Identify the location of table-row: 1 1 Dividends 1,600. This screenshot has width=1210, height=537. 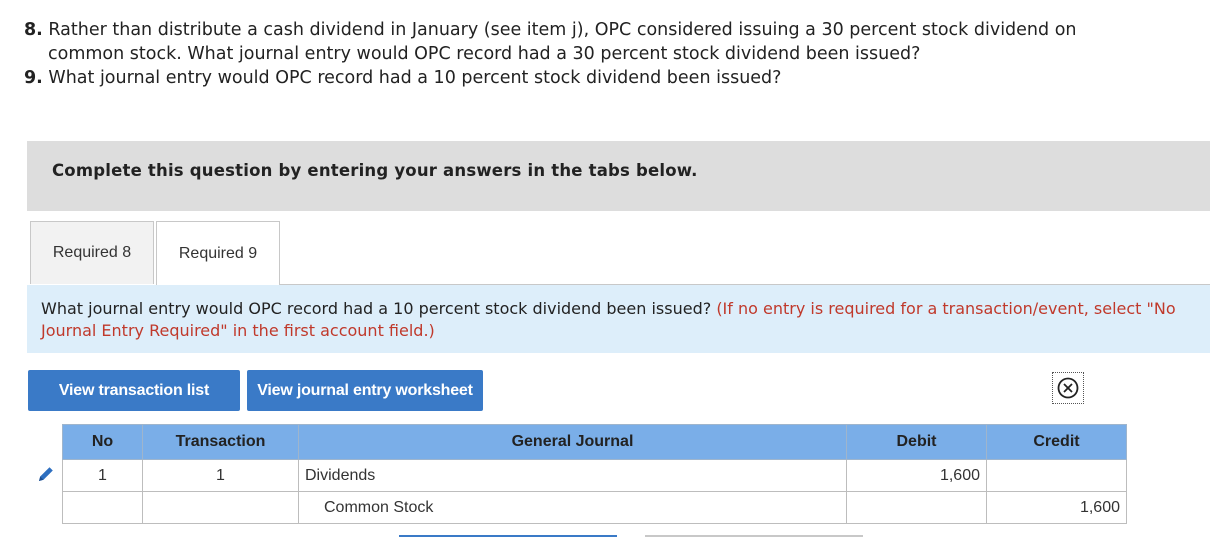
(594, 475).